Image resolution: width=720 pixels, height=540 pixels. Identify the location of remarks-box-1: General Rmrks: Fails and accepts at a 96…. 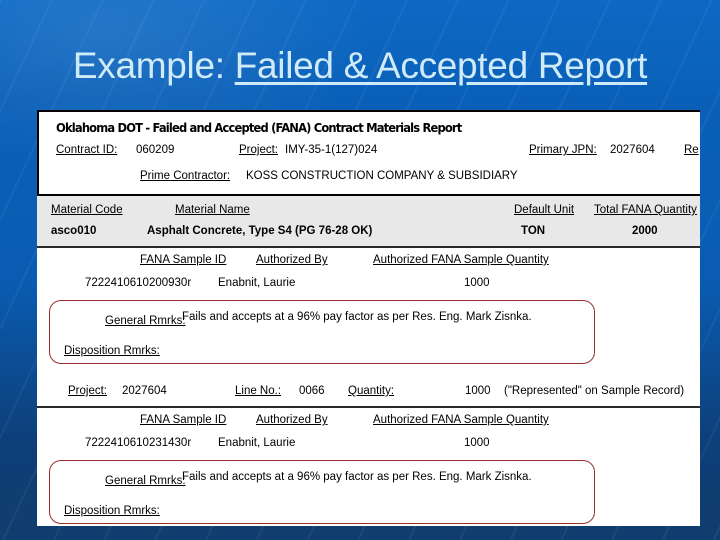
(322, 332).